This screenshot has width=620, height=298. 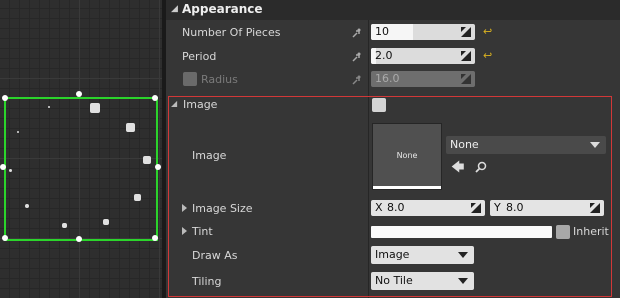 I want to click on resize-handle-bottom-right, so click(x=155, y=238).